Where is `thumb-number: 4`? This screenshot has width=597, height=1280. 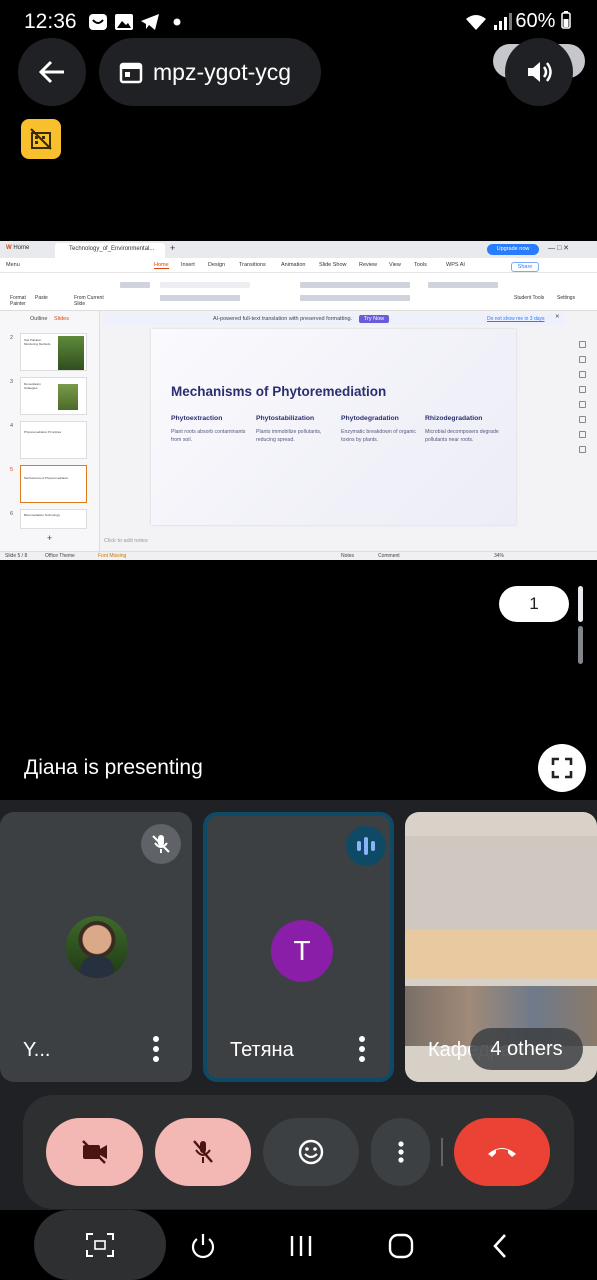
thumb-number: 4 is located at coordinates (12, 426).